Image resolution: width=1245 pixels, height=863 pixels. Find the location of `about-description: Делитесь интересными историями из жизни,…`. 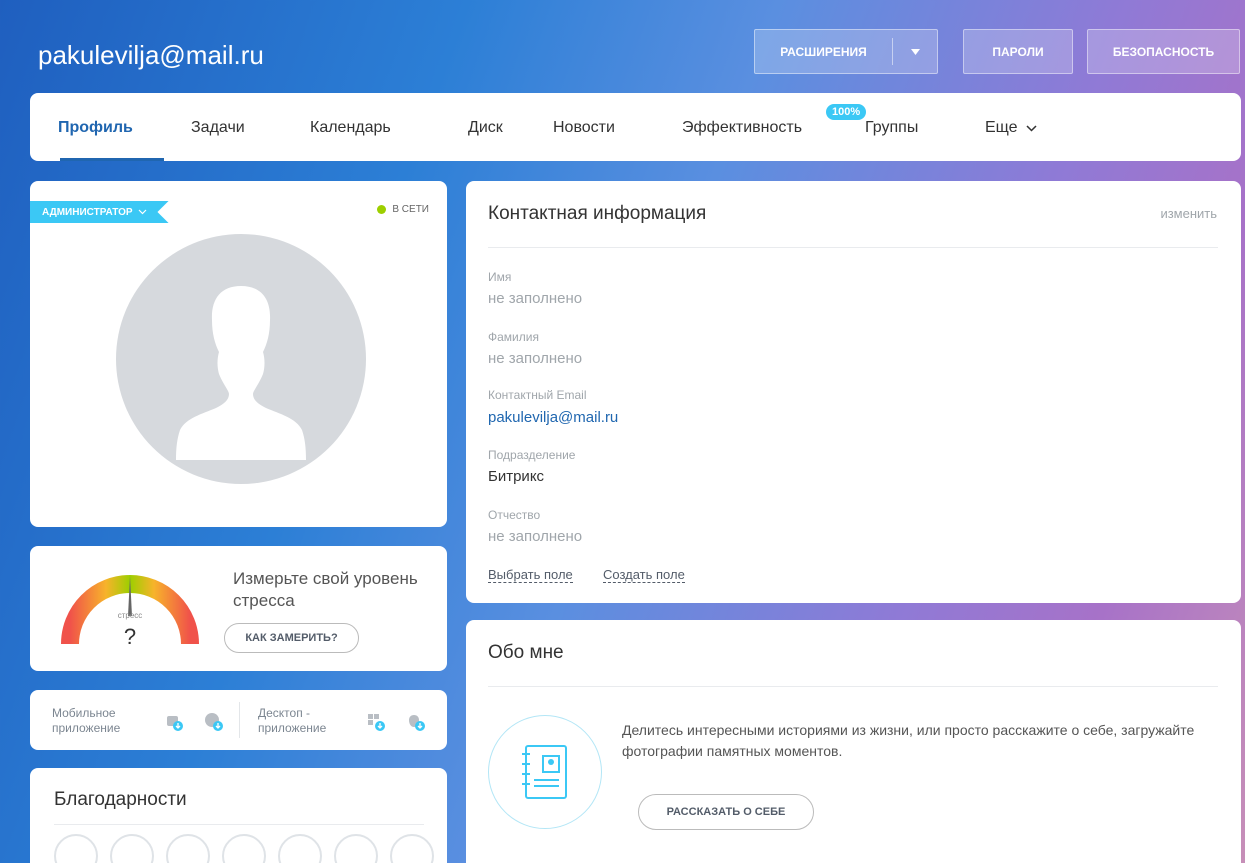

about-description: Делитесь интересными историями из жизни,… is located at coordinates (908, 740).